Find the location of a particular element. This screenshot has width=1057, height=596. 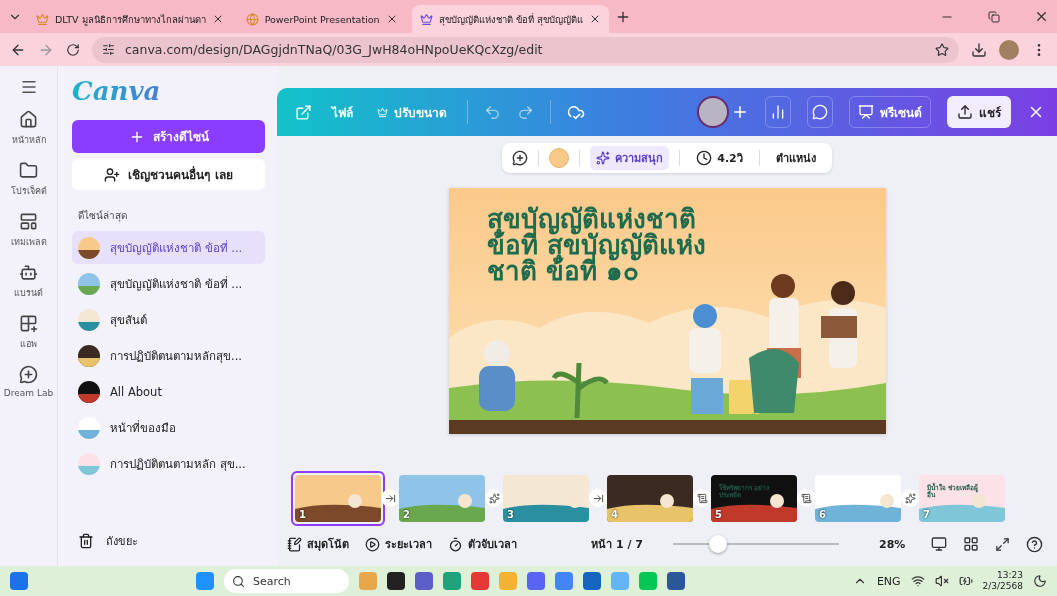

address-bar: canva.com/design/DAGgjdnTNaQ/03G_JwH84oHNpoUeKQcXzg/edit is located at coordinates (525, 49).